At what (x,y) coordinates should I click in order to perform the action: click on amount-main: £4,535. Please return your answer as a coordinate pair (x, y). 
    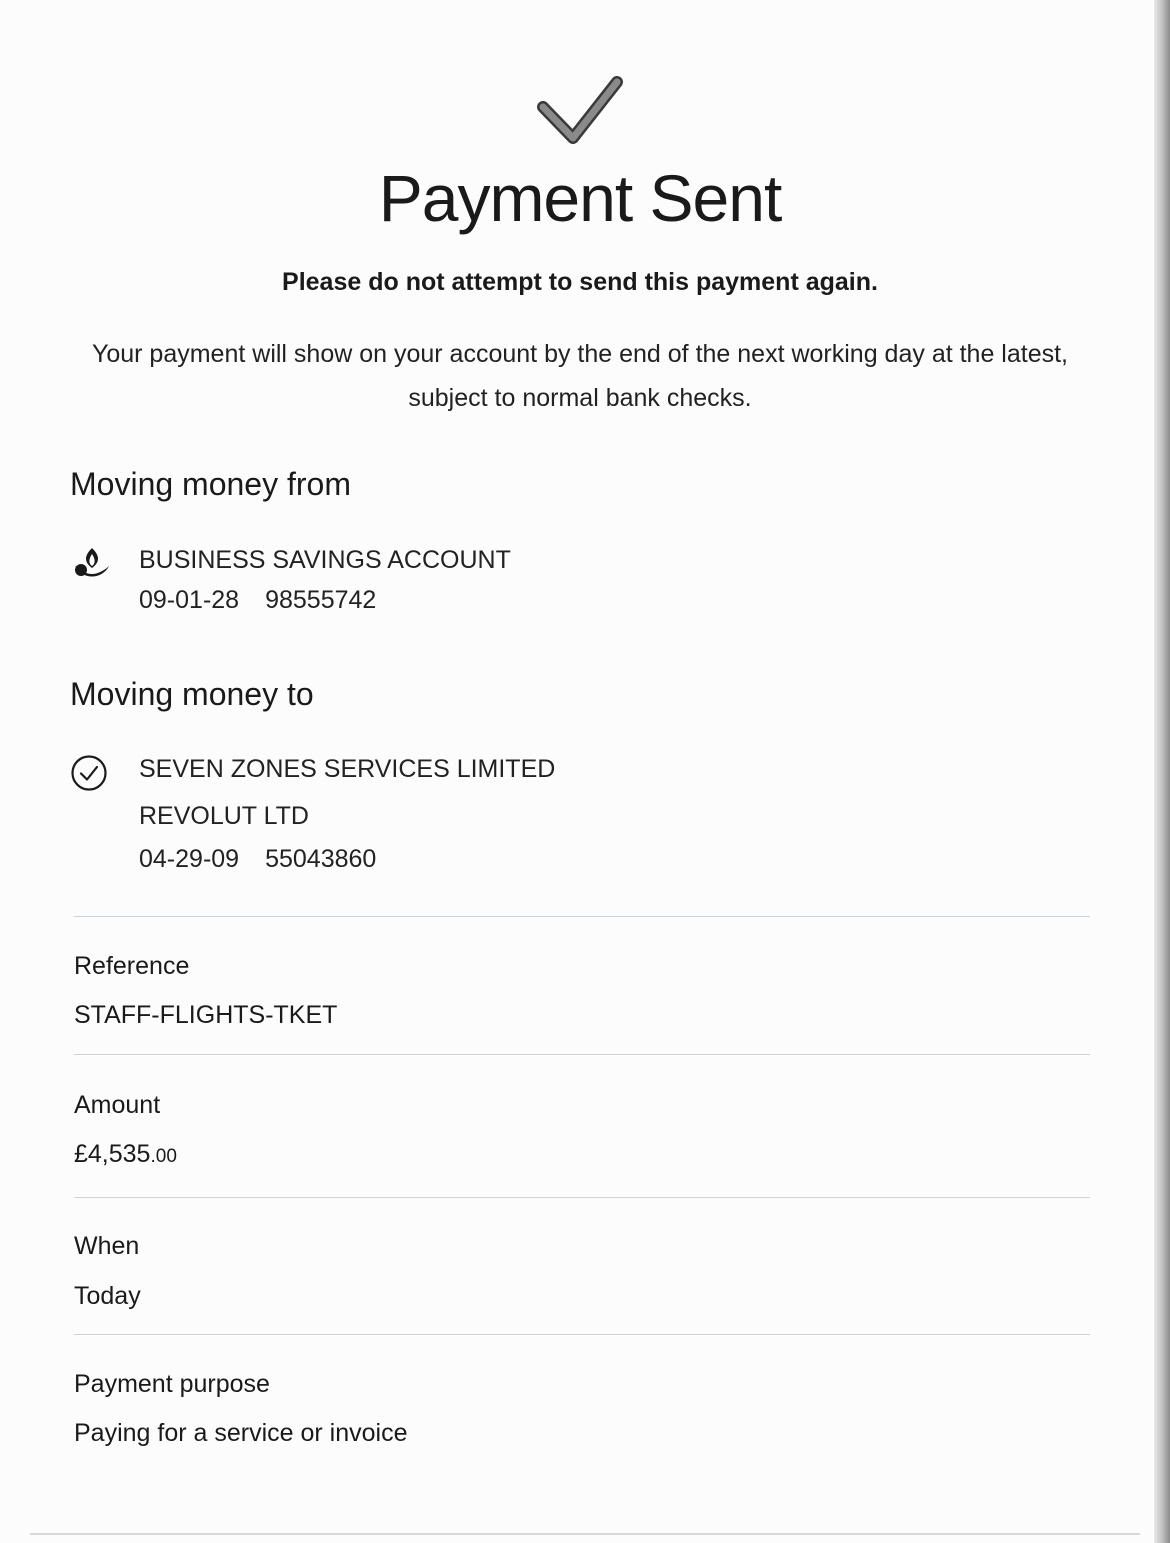
    Looking at the image, I should click on (112, 1154).